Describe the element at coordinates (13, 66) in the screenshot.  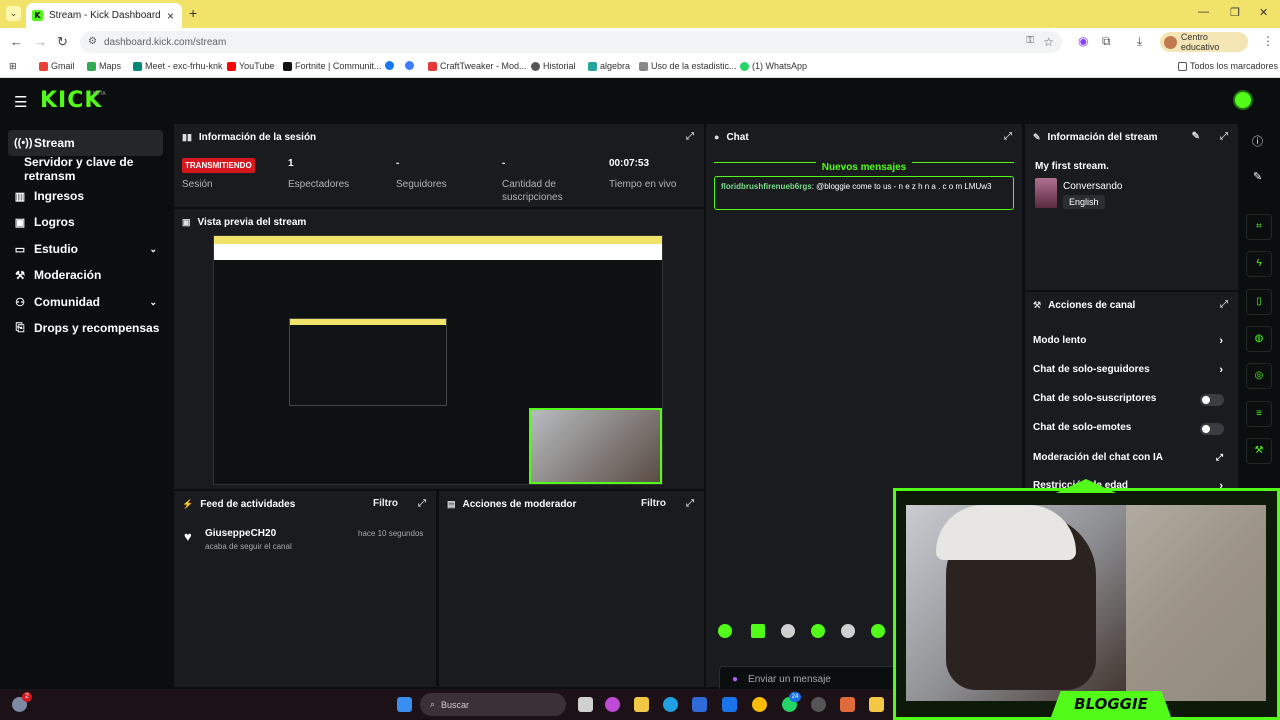
I see `apps-grid-icon: ⊞` at that location.